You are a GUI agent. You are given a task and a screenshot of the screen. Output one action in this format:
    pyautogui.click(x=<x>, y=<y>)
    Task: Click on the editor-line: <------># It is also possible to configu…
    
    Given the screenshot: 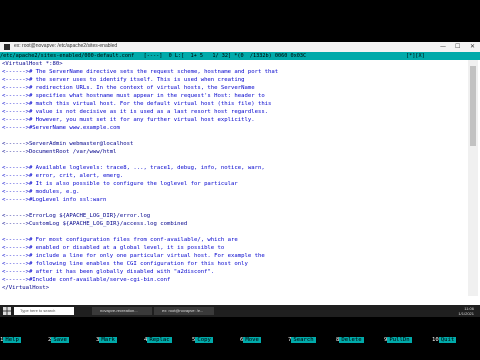 What is the action you would take?
    pyautogui.click(x=120, y=184)
    